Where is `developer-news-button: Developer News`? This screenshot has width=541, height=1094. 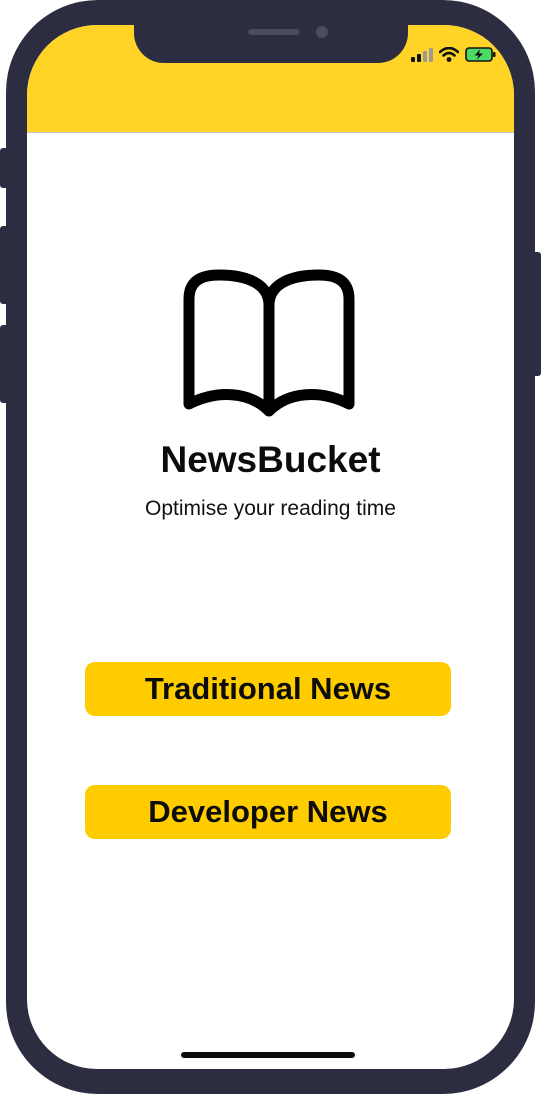
developer-news-button: Developer News is located at coordinates (268, 812).